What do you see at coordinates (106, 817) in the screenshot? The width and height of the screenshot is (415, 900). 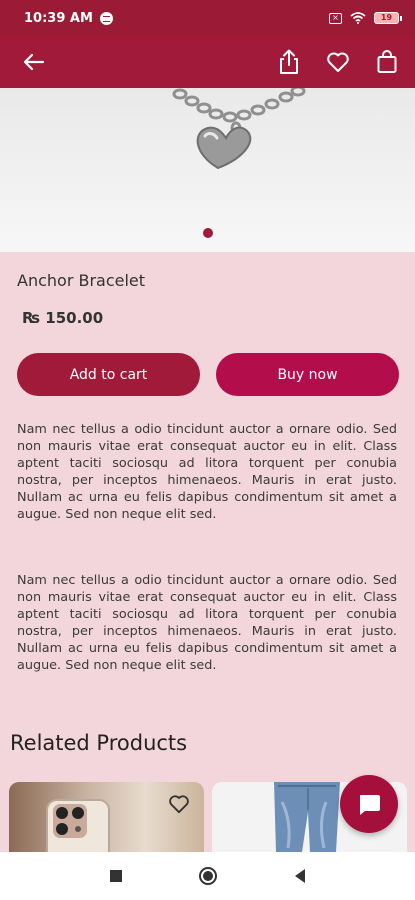 I see `related-product-card` at bounding box center [106, 817].